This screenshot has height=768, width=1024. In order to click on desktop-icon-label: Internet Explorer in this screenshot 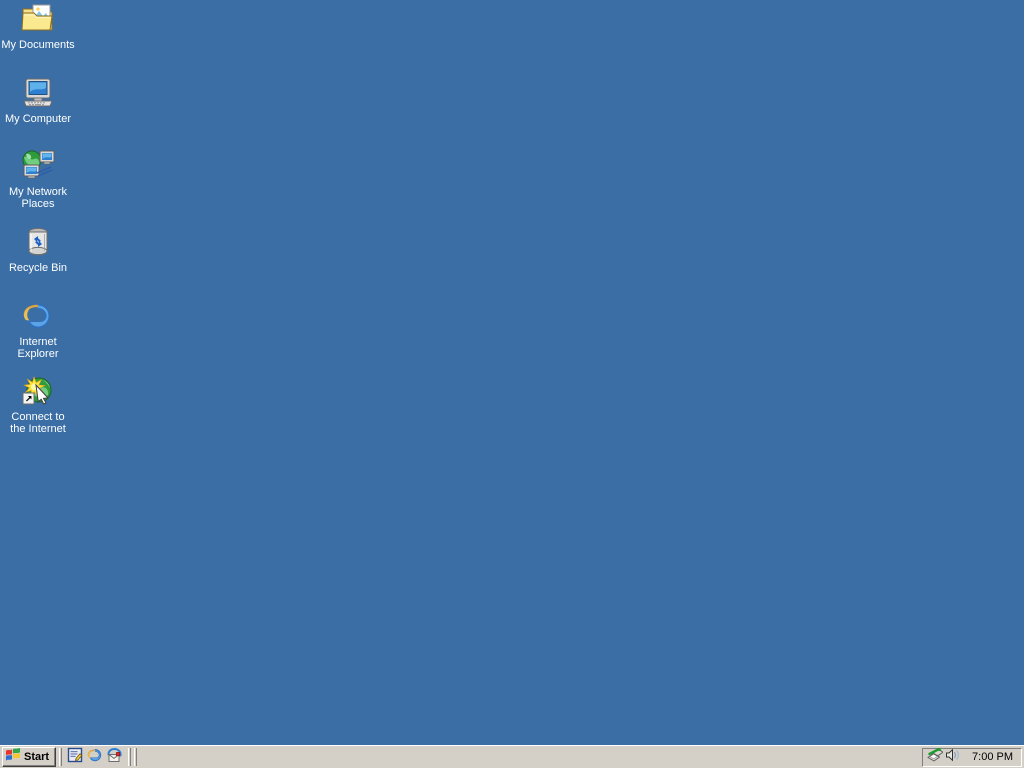, I will do `click(38, 348)`.